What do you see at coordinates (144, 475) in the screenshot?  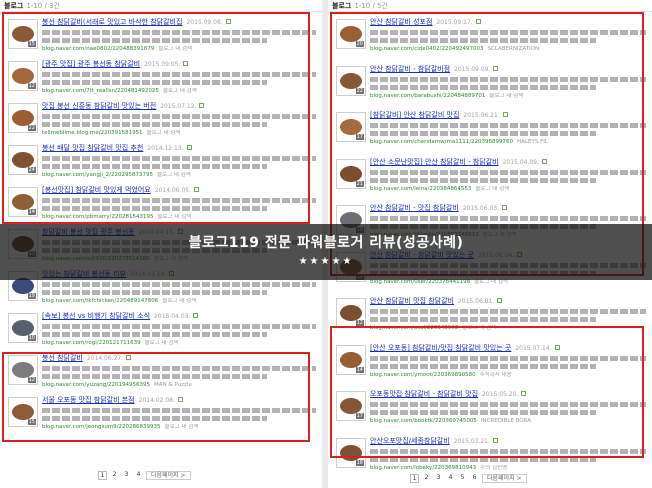 I see `left-pagination: 1 2 3 4 다음페이지 >` at bounding box center [144, 475].